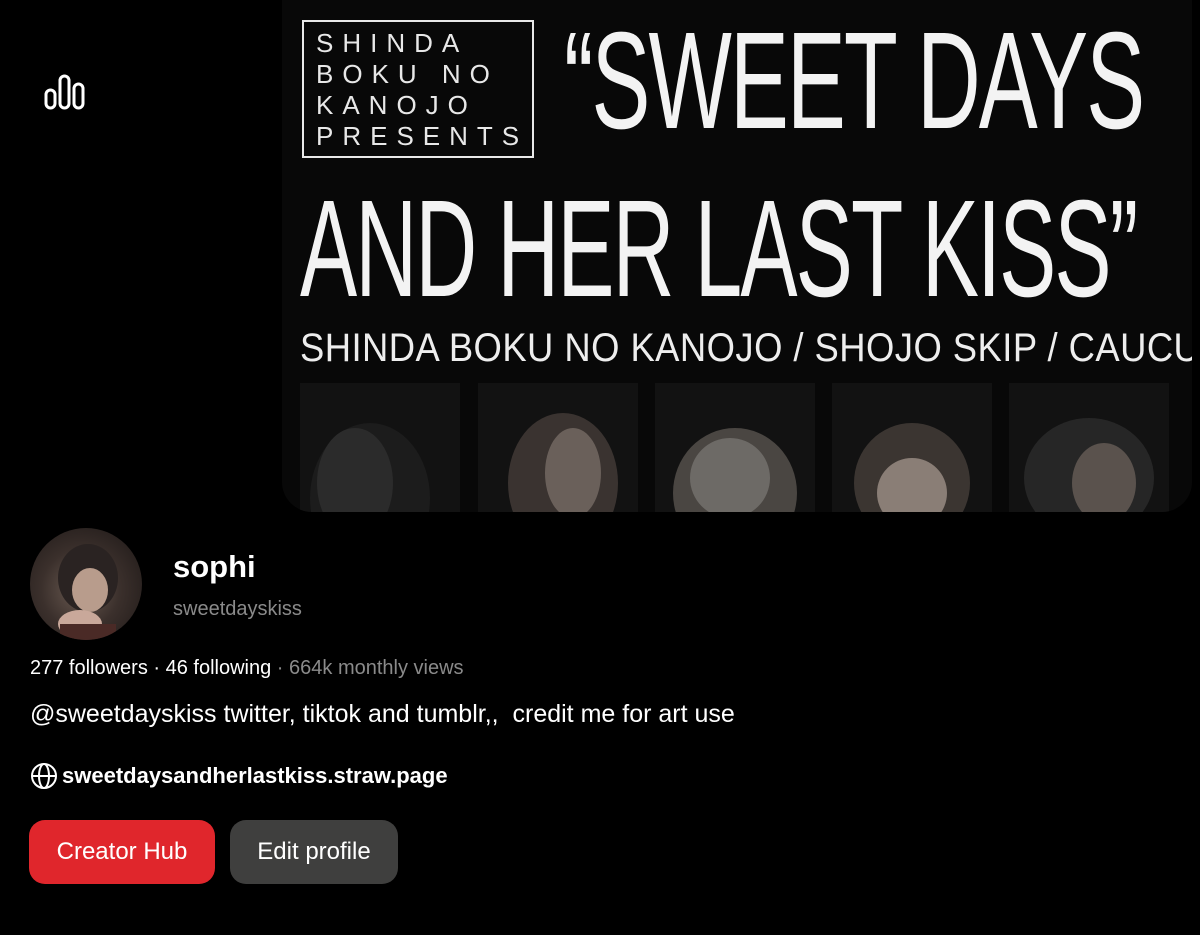 Image resolution: width=1200 pixels, height=935 pixels. What do you see at coordinates (237, 609) in the screenshot?
I see `username: sweetdayskiss` at bounding box center [237, 609].